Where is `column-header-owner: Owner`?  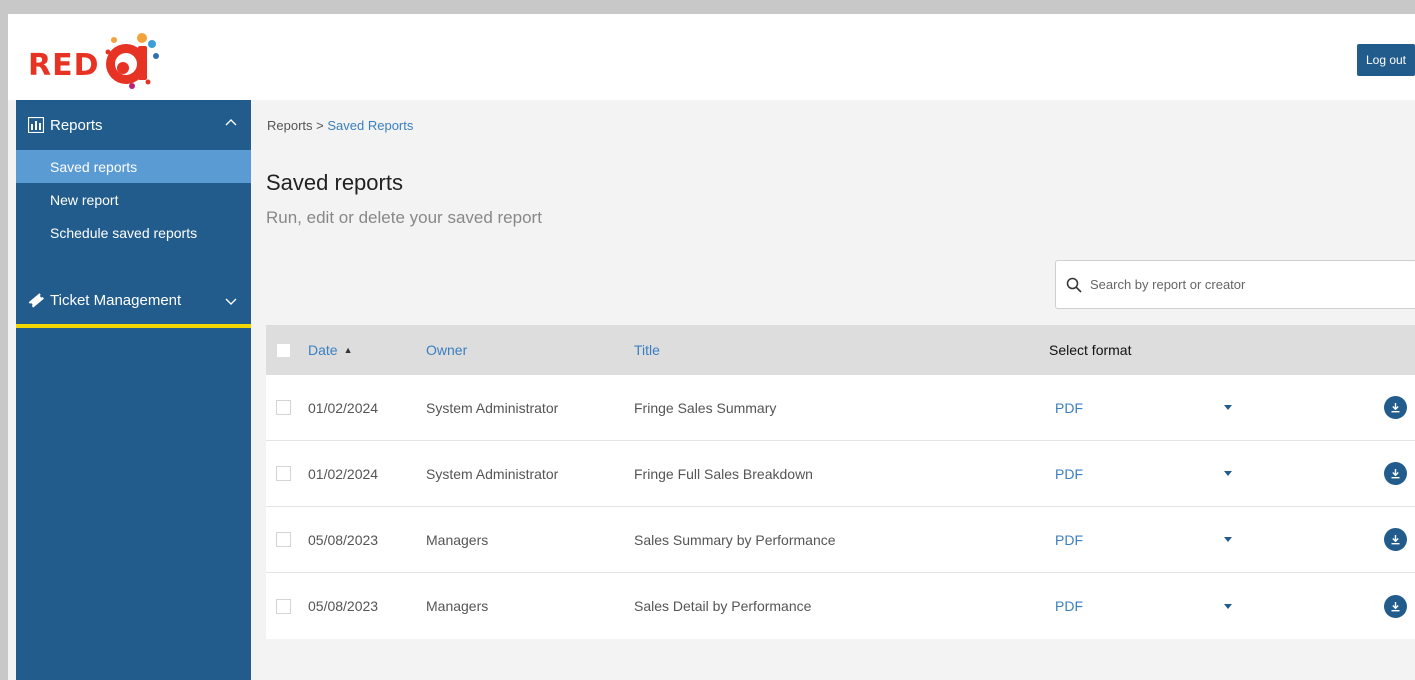
column-header-owner: Owner is located at coordinates (446, 350).